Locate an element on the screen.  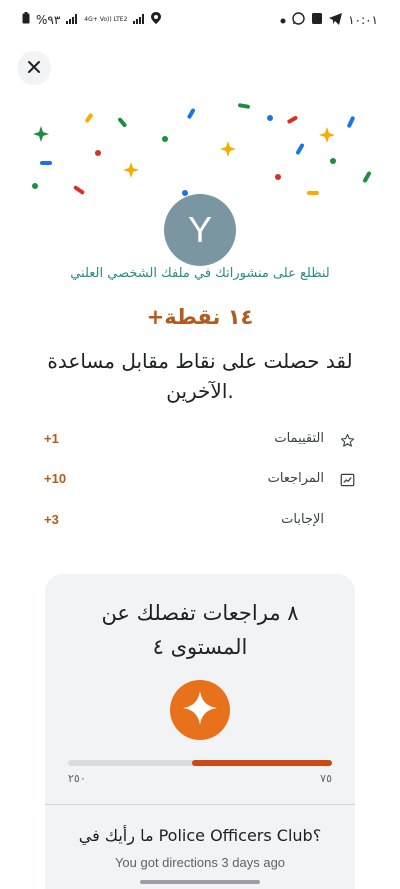
status-left: %٩٣ 4G+ Vo)) LTE2 is located at coordinates (92, 19).